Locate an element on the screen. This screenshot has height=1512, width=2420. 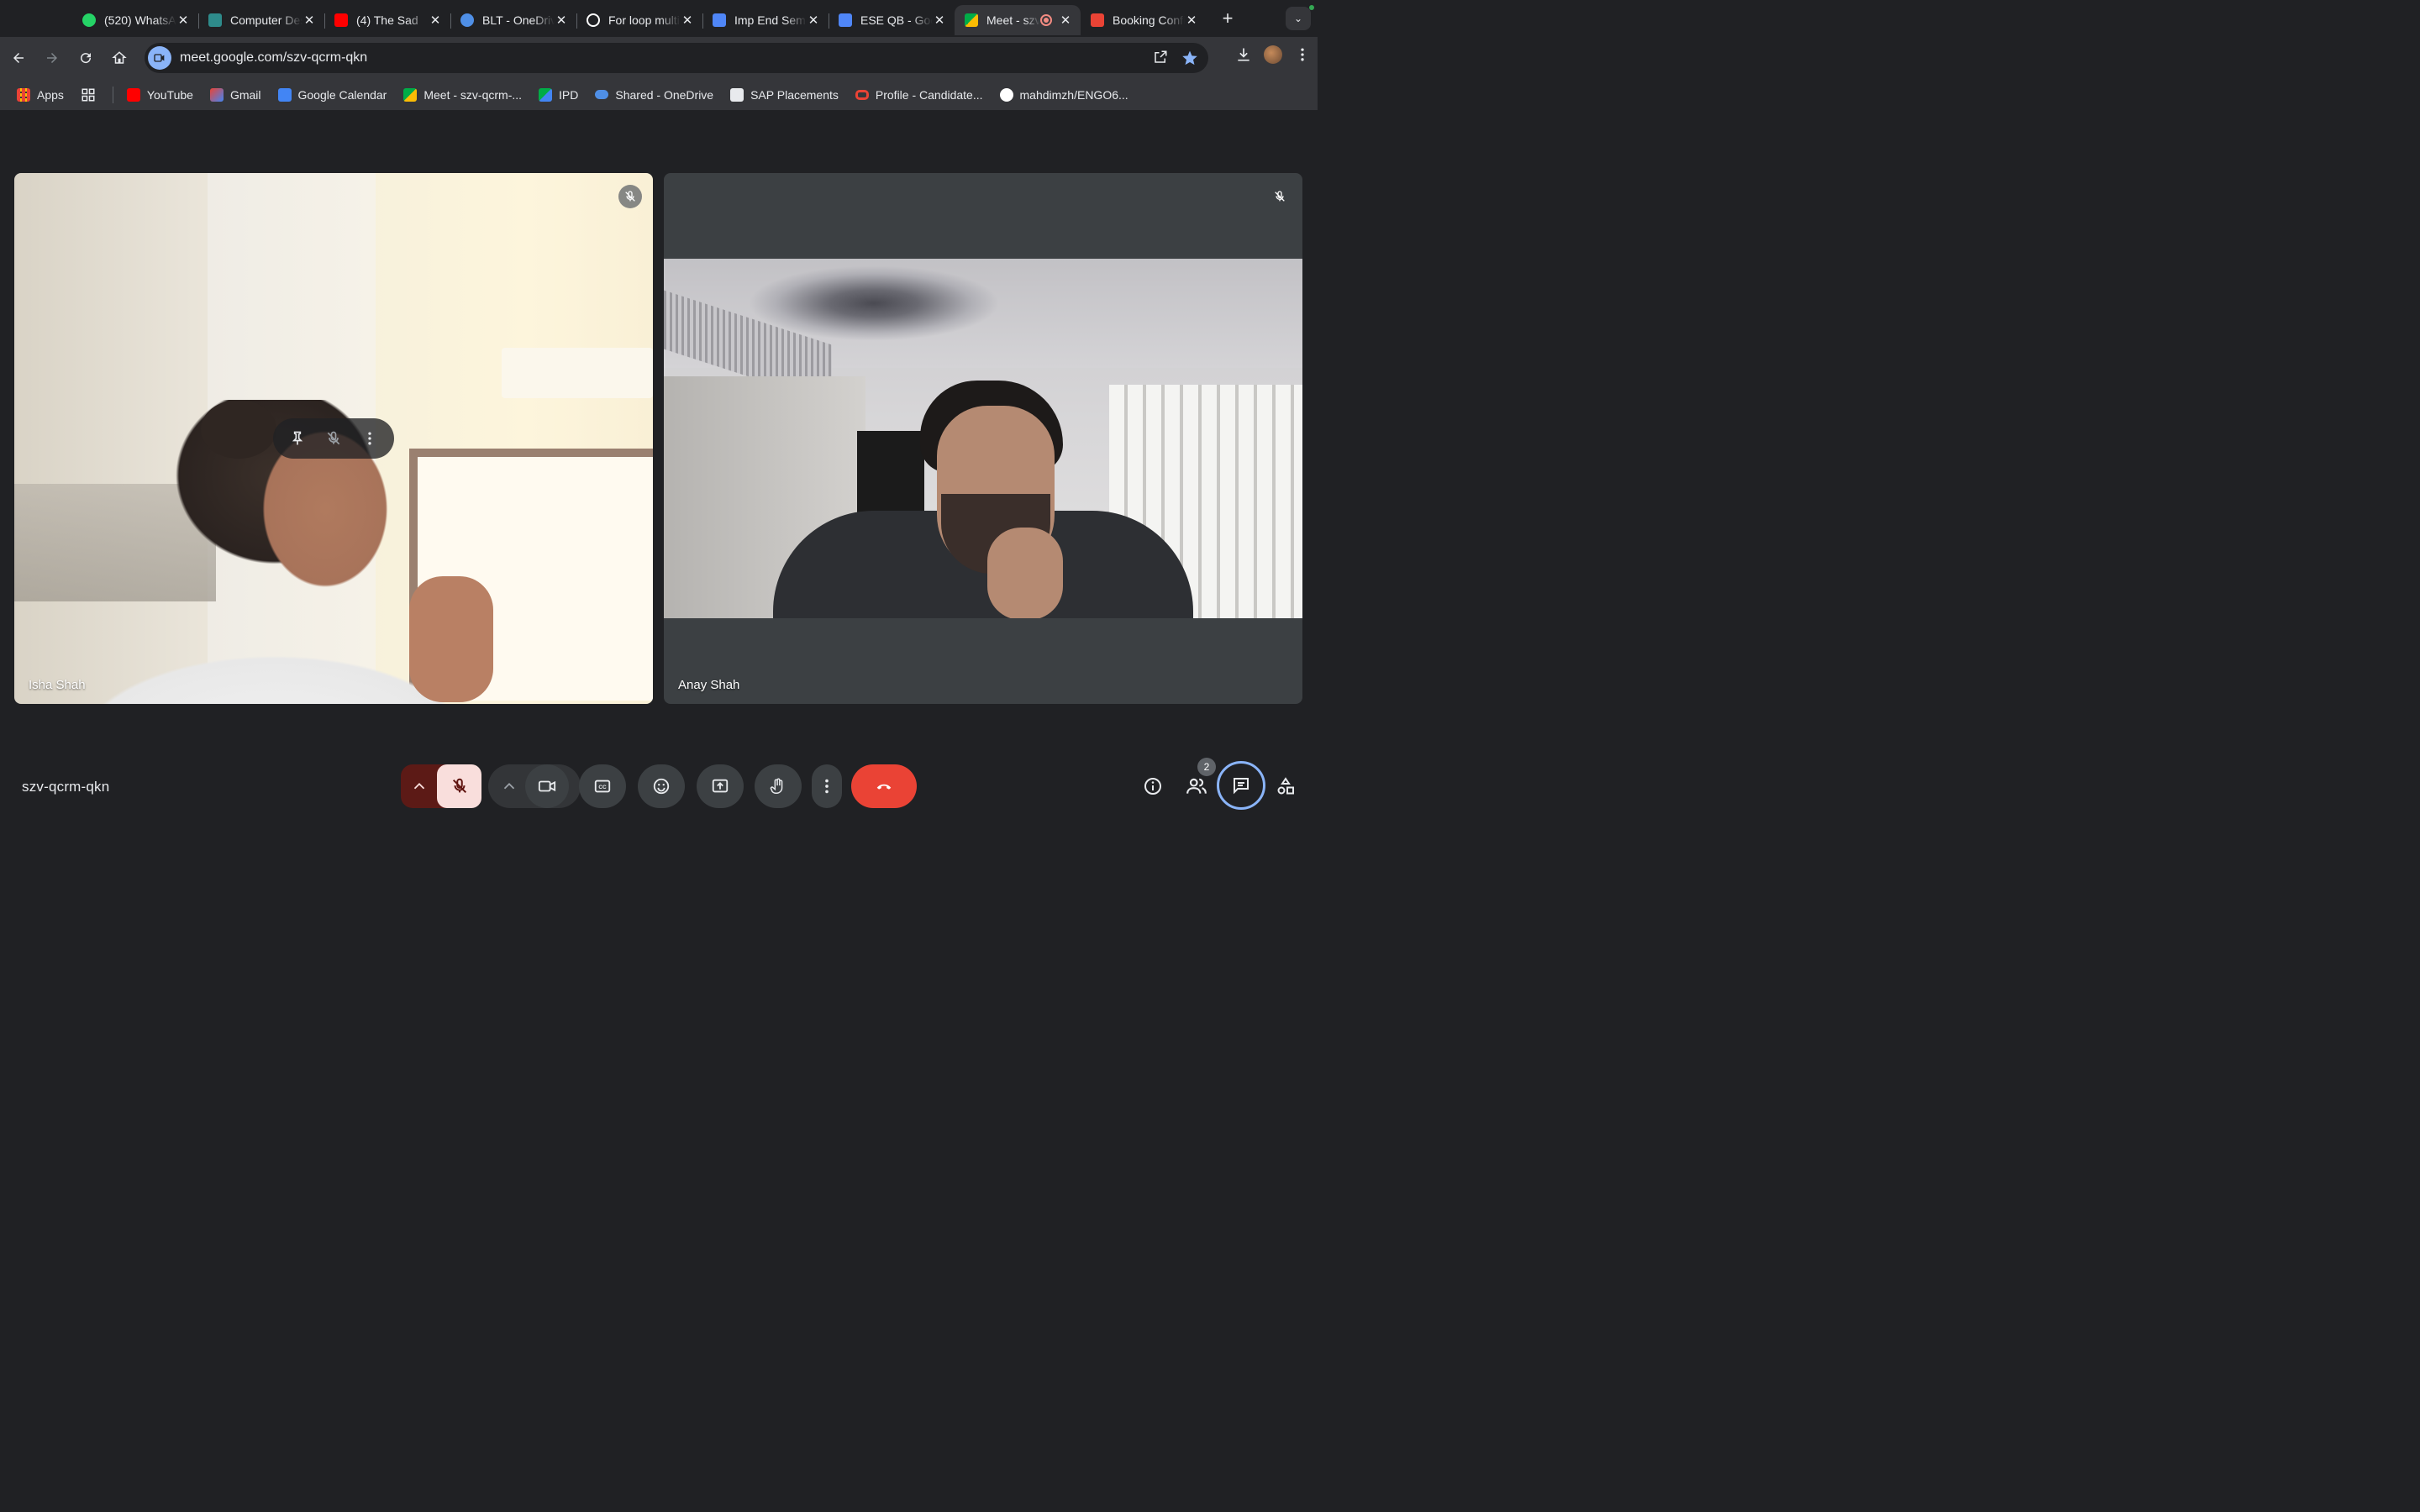
bookmark-google-calendar: Google Calendar is located at coordinates (332, 94).